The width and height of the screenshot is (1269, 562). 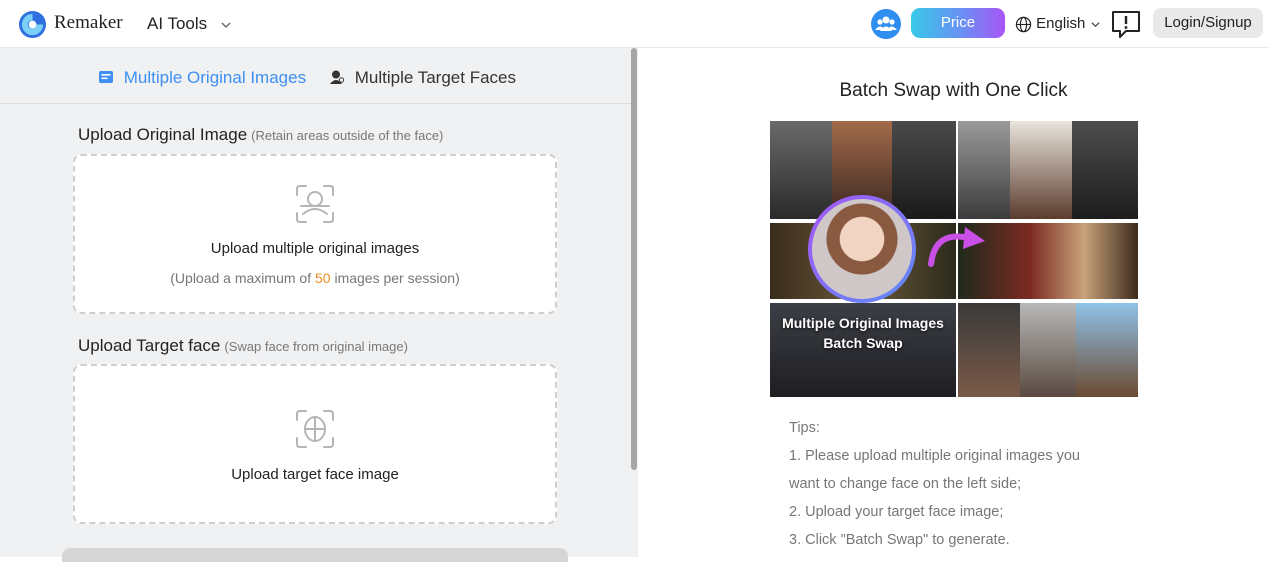 What do you see at coordinates (804, 428) in the screenshot?
I see `tips-heading: Tips:` at bounding box center [804, 428].